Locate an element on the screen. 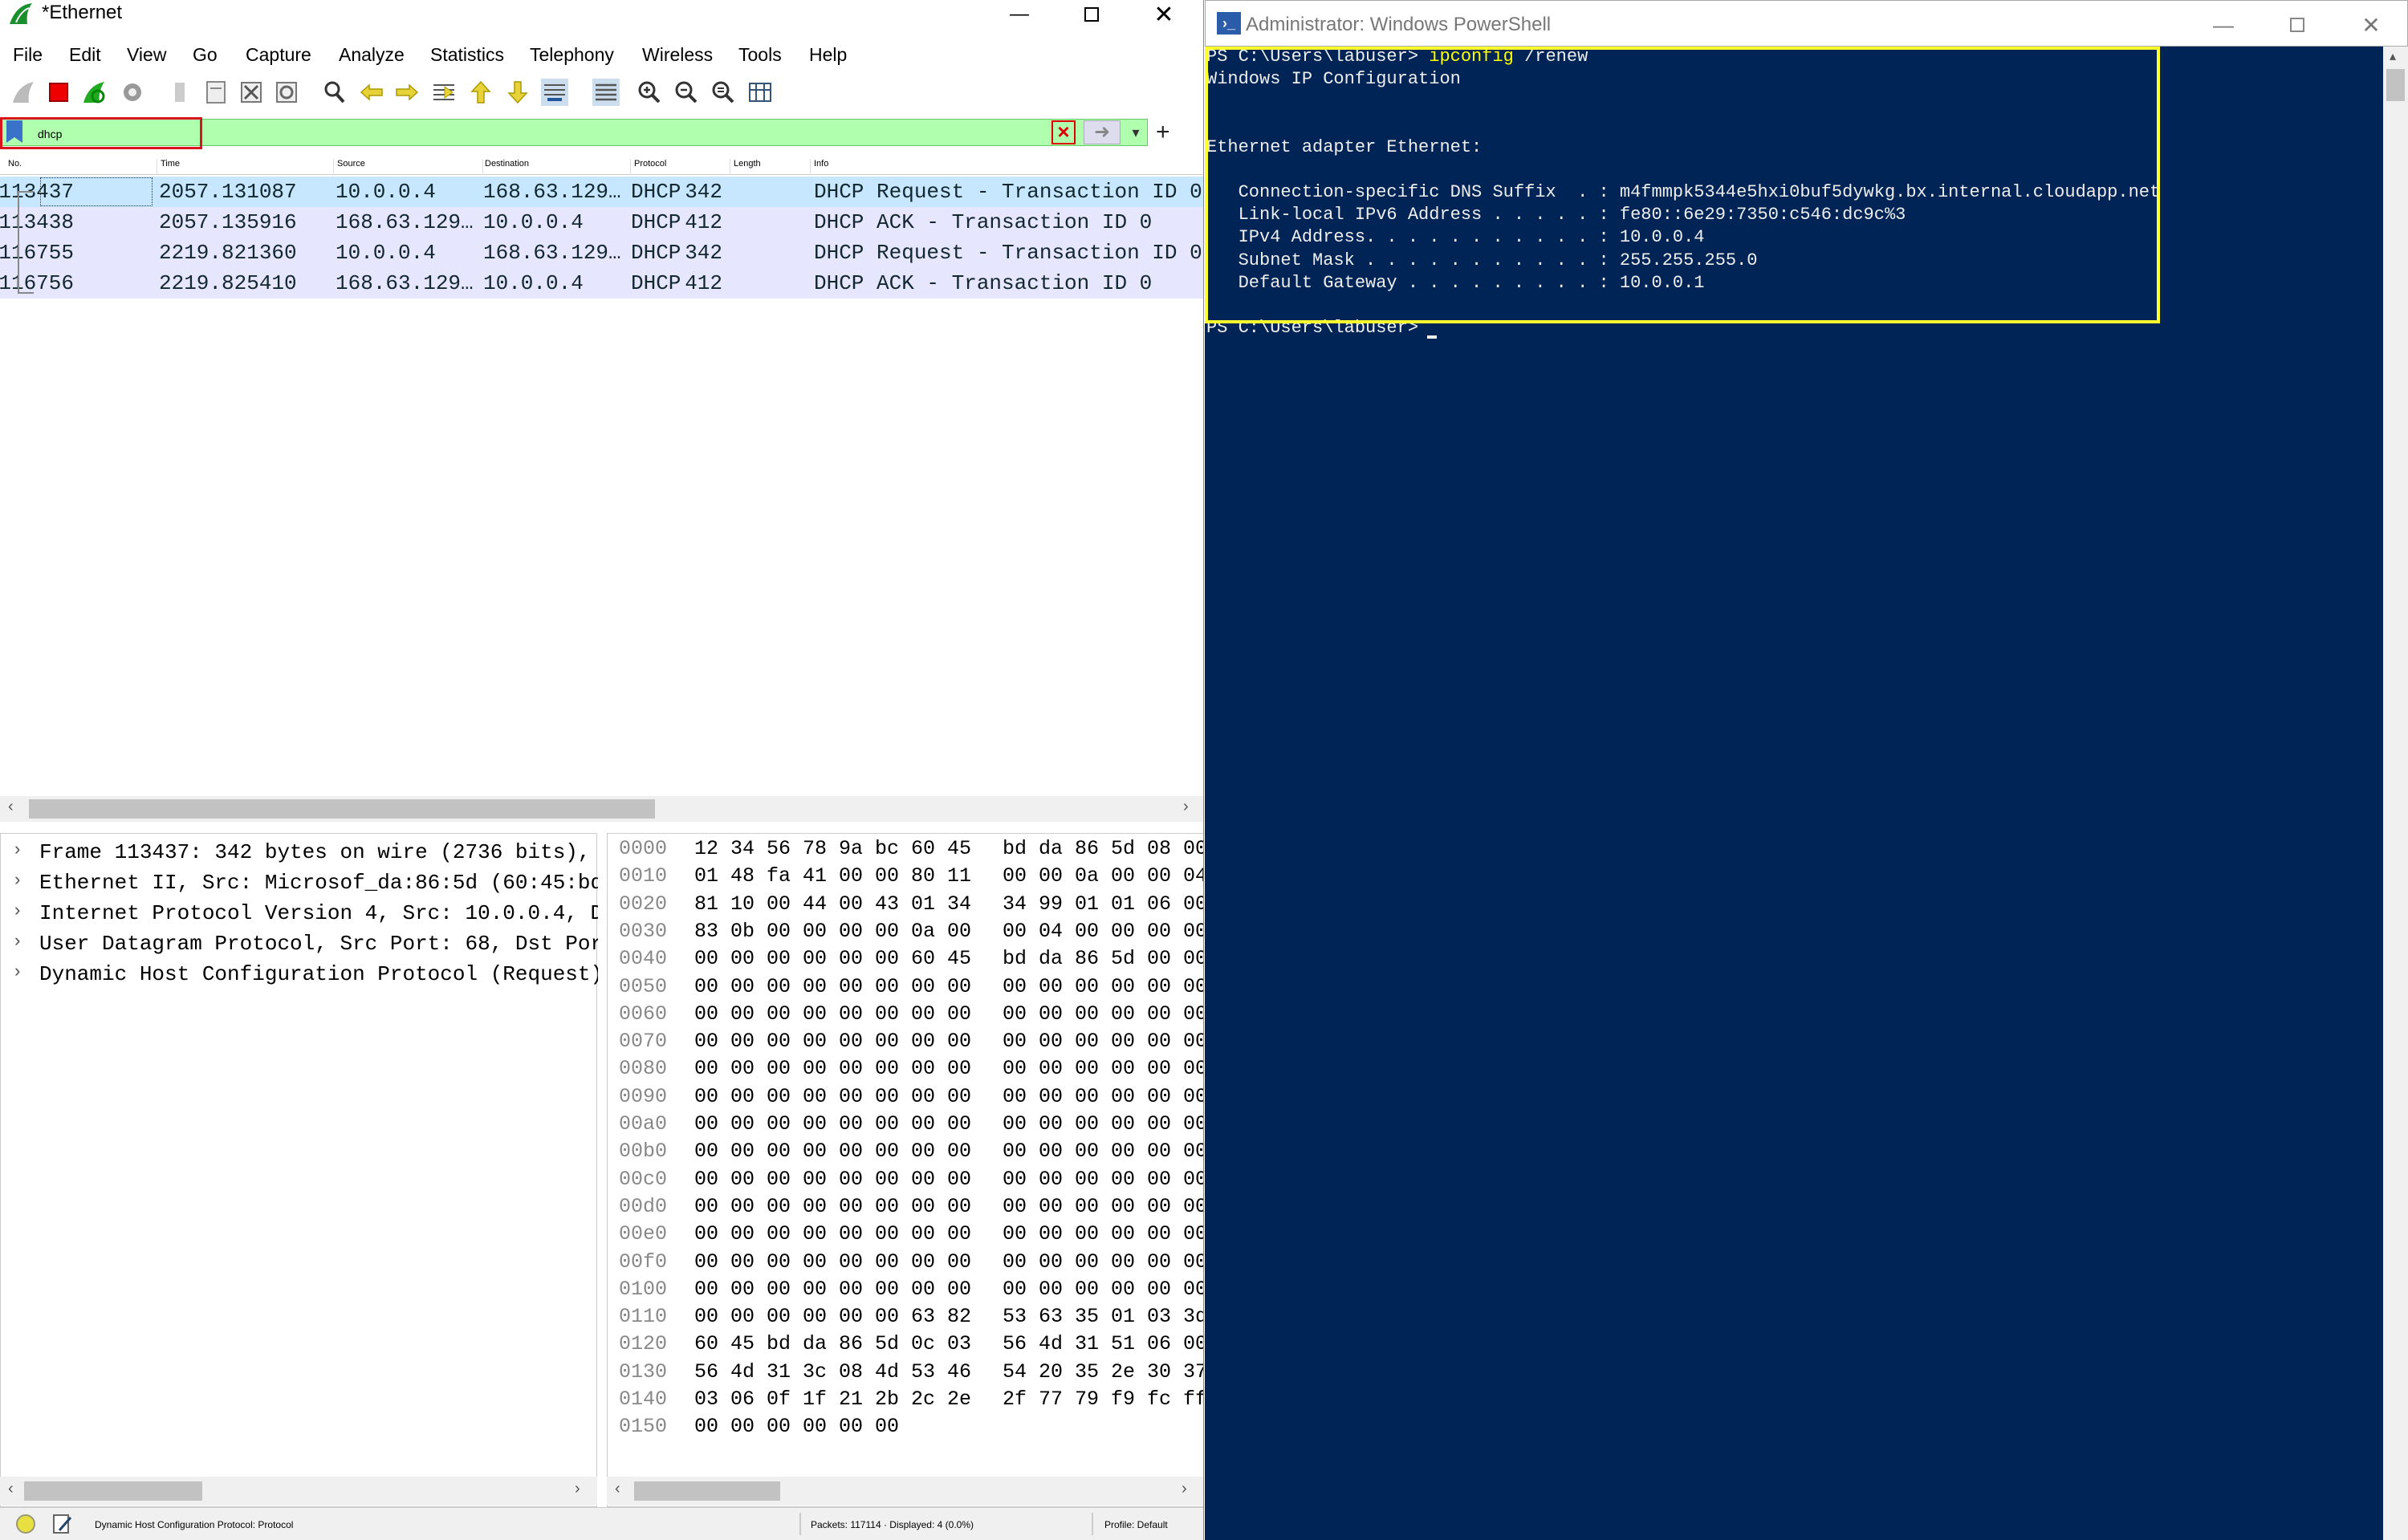 Image resolution: width=2408 pixels, height=1540 pixels. resize-columns-icon is located at coordinates (760, 93).